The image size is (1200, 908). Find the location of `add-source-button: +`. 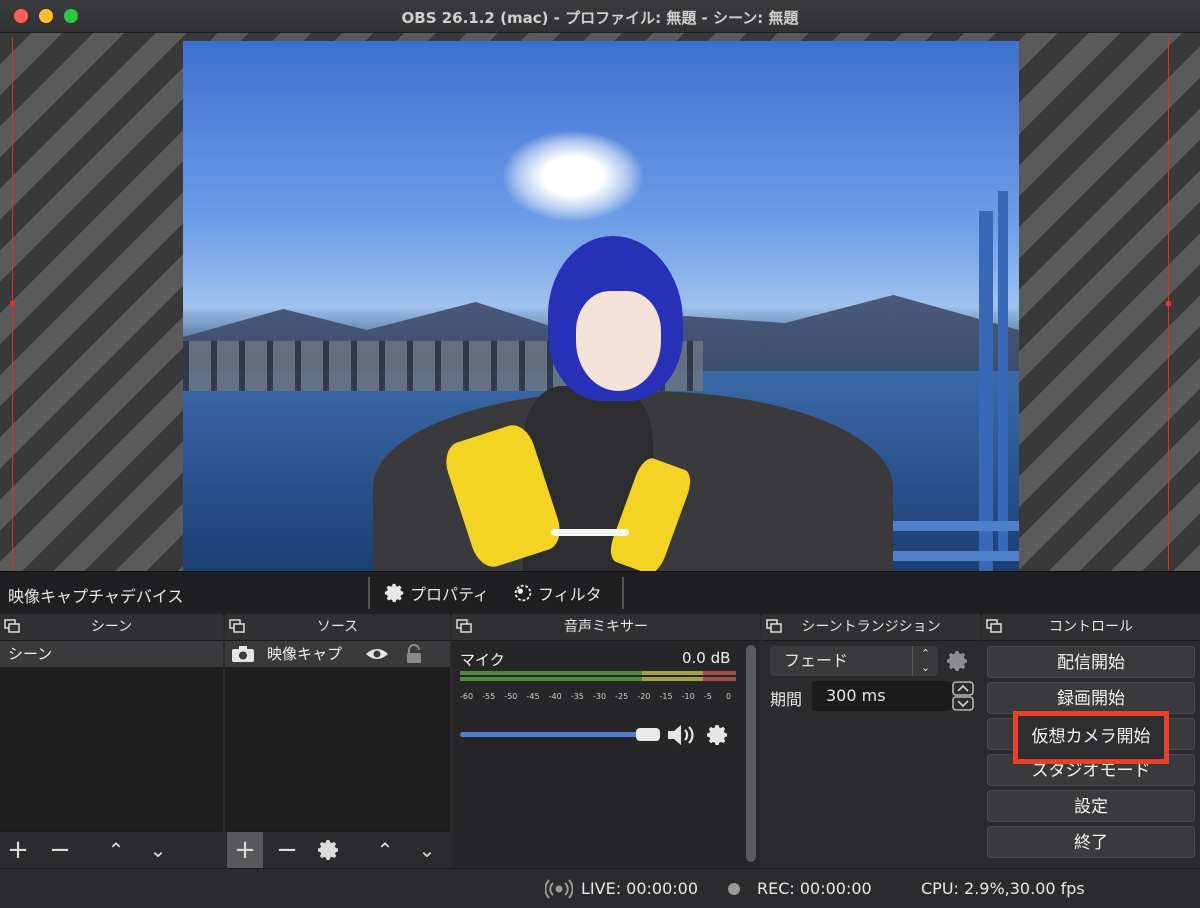

add-source-button: + is located at coordinates (245, 850).